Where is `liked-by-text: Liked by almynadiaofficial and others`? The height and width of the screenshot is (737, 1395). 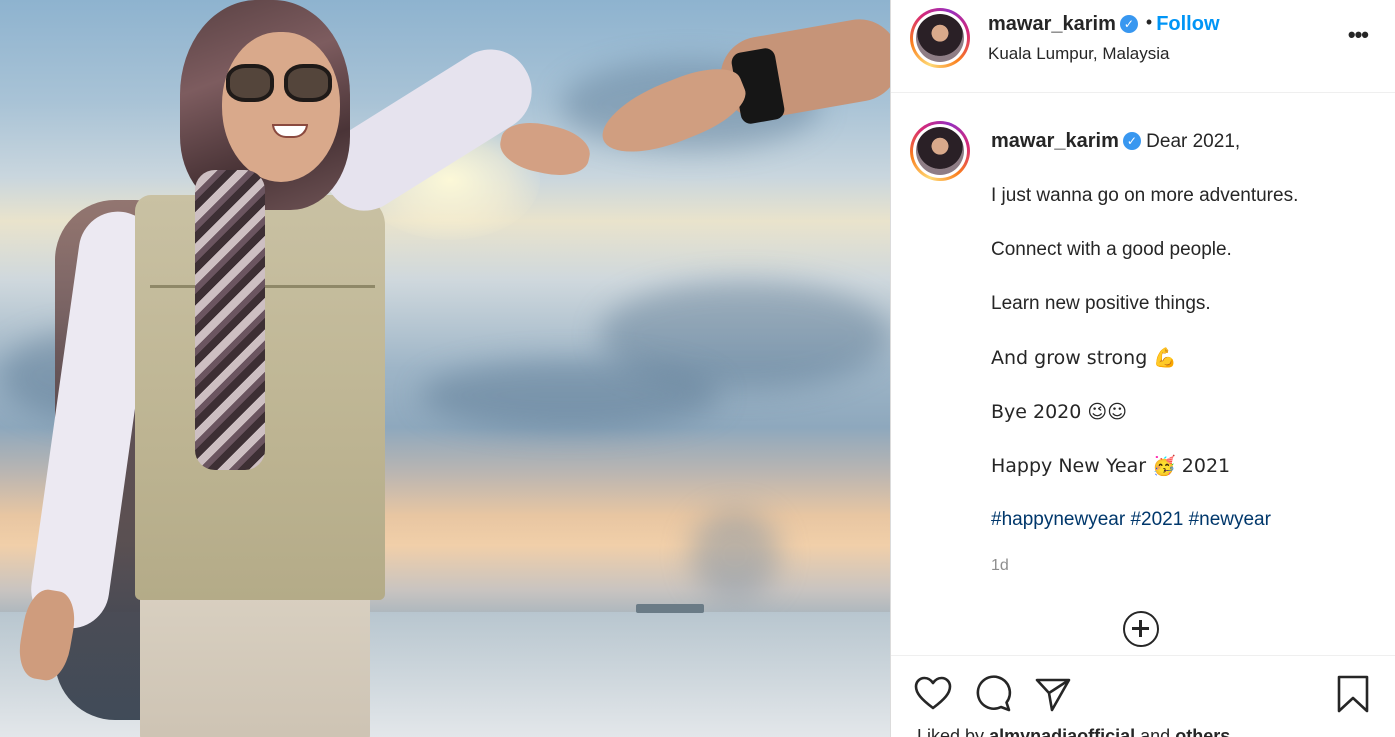
liked-by-text: Liked by almynadiaofficial and others is located at coordinates (1073, 731).